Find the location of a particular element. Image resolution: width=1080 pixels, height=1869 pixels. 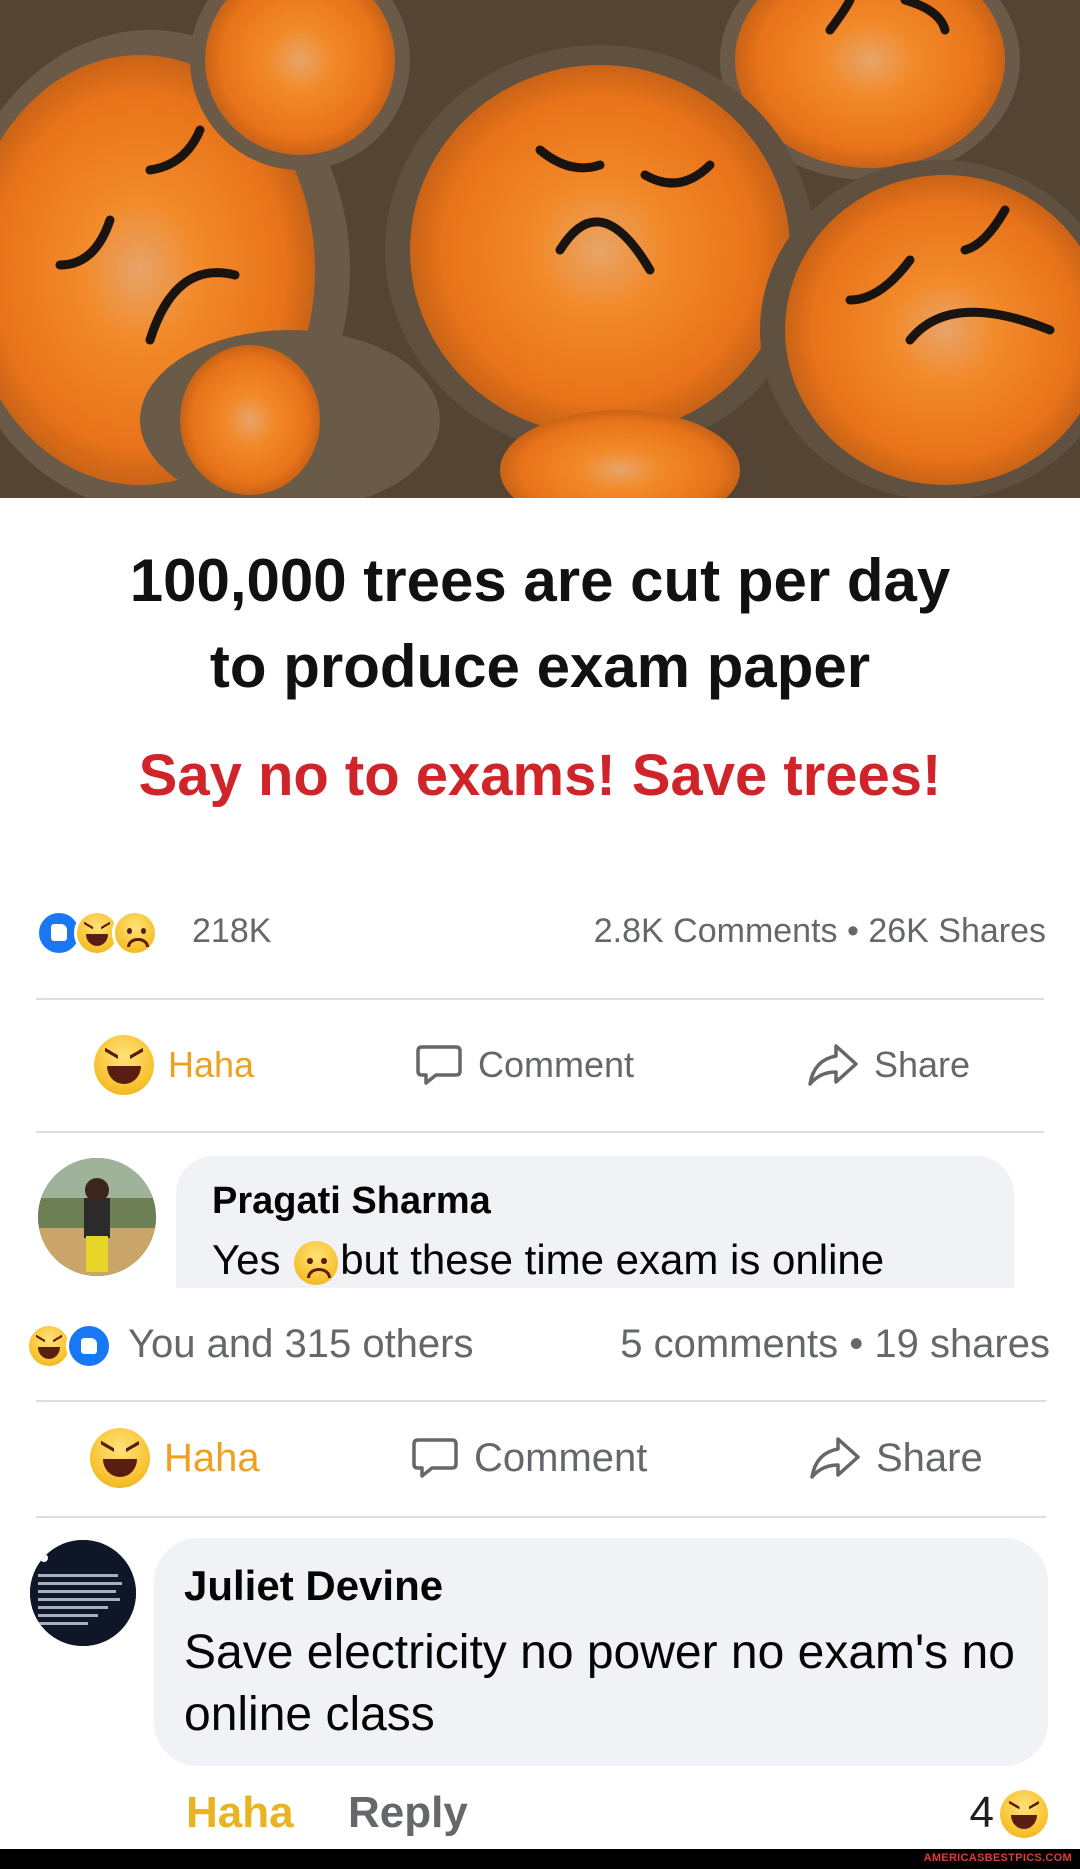

slogan: Say no to exams! Save trees! is located at coordinates (540, 775).